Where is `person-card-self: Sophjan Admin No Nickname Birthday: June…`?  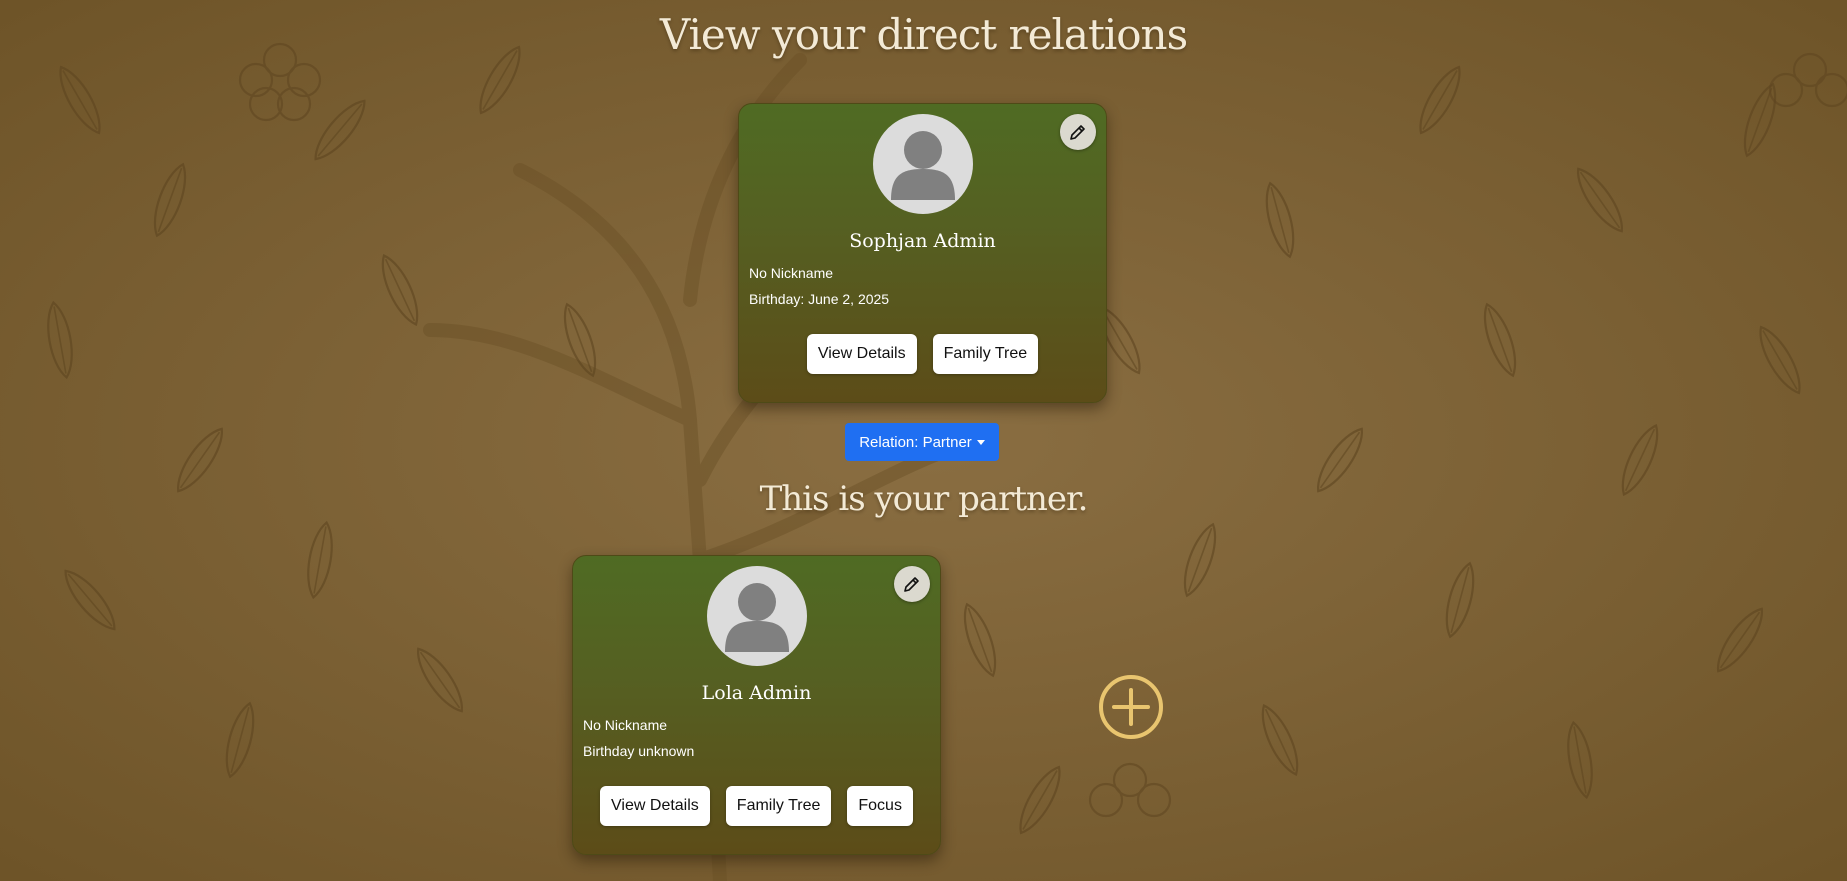 person-card-self: Sophjan Admin No Nickname Birthday: June… is located at coordinates (922, 253).